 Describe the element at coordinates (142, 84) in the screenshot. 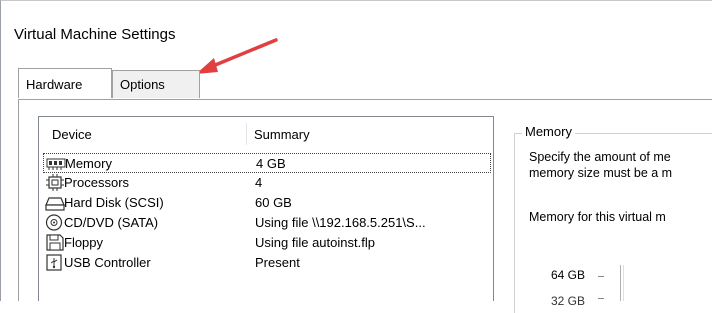

I see `tab-options-label: Options` at that location.